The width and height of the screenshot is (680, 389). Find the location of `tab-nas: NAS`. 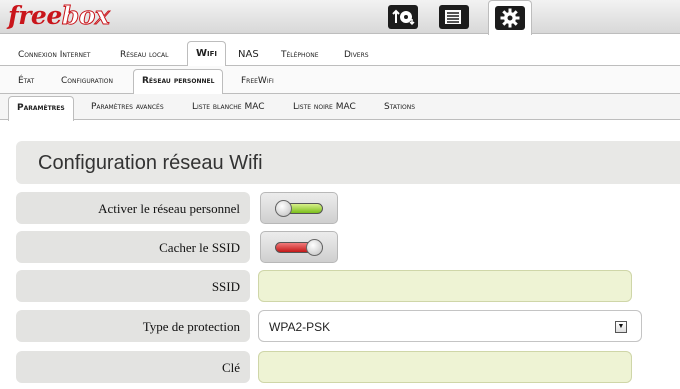

tab-nas: NAS is located at coordinates (248, 54).